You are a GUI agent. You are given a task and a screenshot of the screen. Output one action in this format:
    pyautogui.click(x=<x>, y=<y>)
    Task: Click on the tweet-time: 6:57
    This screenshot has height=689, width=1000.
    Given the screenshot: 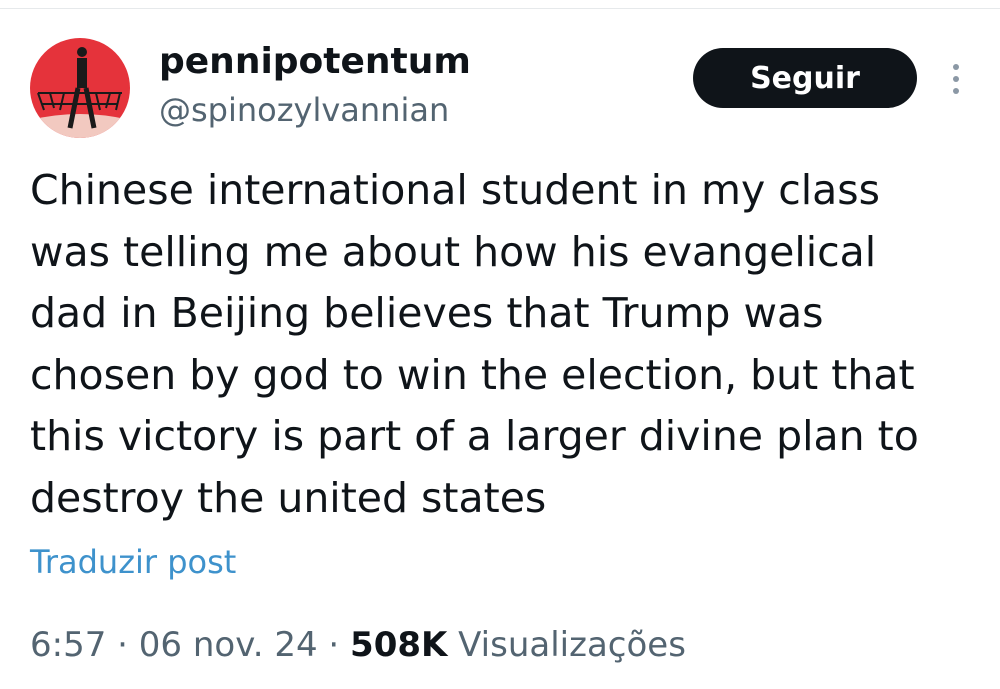 What is the action you would take?
    pyautogui.click(x=68, y=645)
    